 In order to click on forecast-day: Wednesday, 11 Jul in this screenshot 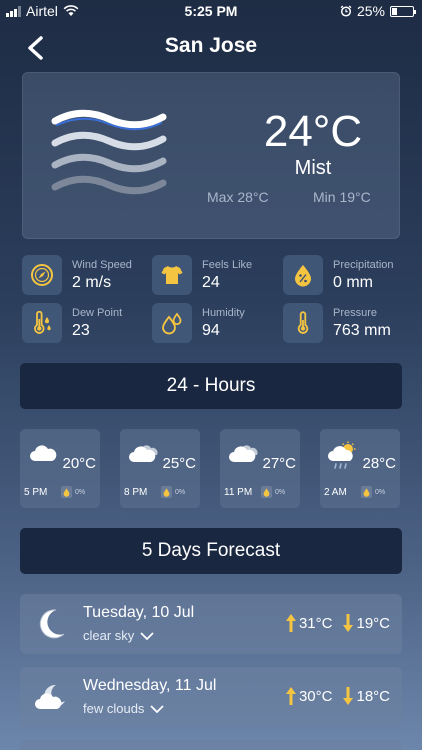, I will do `click(150, 685)`.